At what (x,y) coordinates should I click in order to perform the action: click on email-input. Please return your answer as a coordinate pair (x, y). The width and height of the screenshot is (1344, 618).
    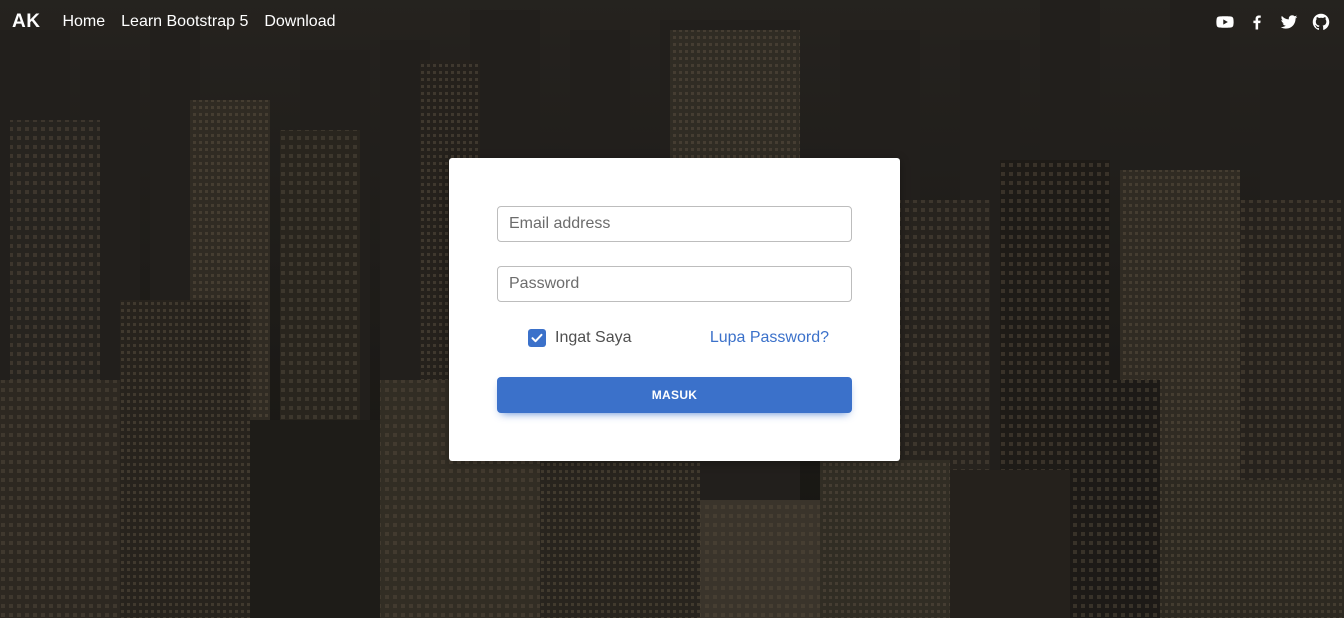
    Looking at the image, I should click on (674, 224).